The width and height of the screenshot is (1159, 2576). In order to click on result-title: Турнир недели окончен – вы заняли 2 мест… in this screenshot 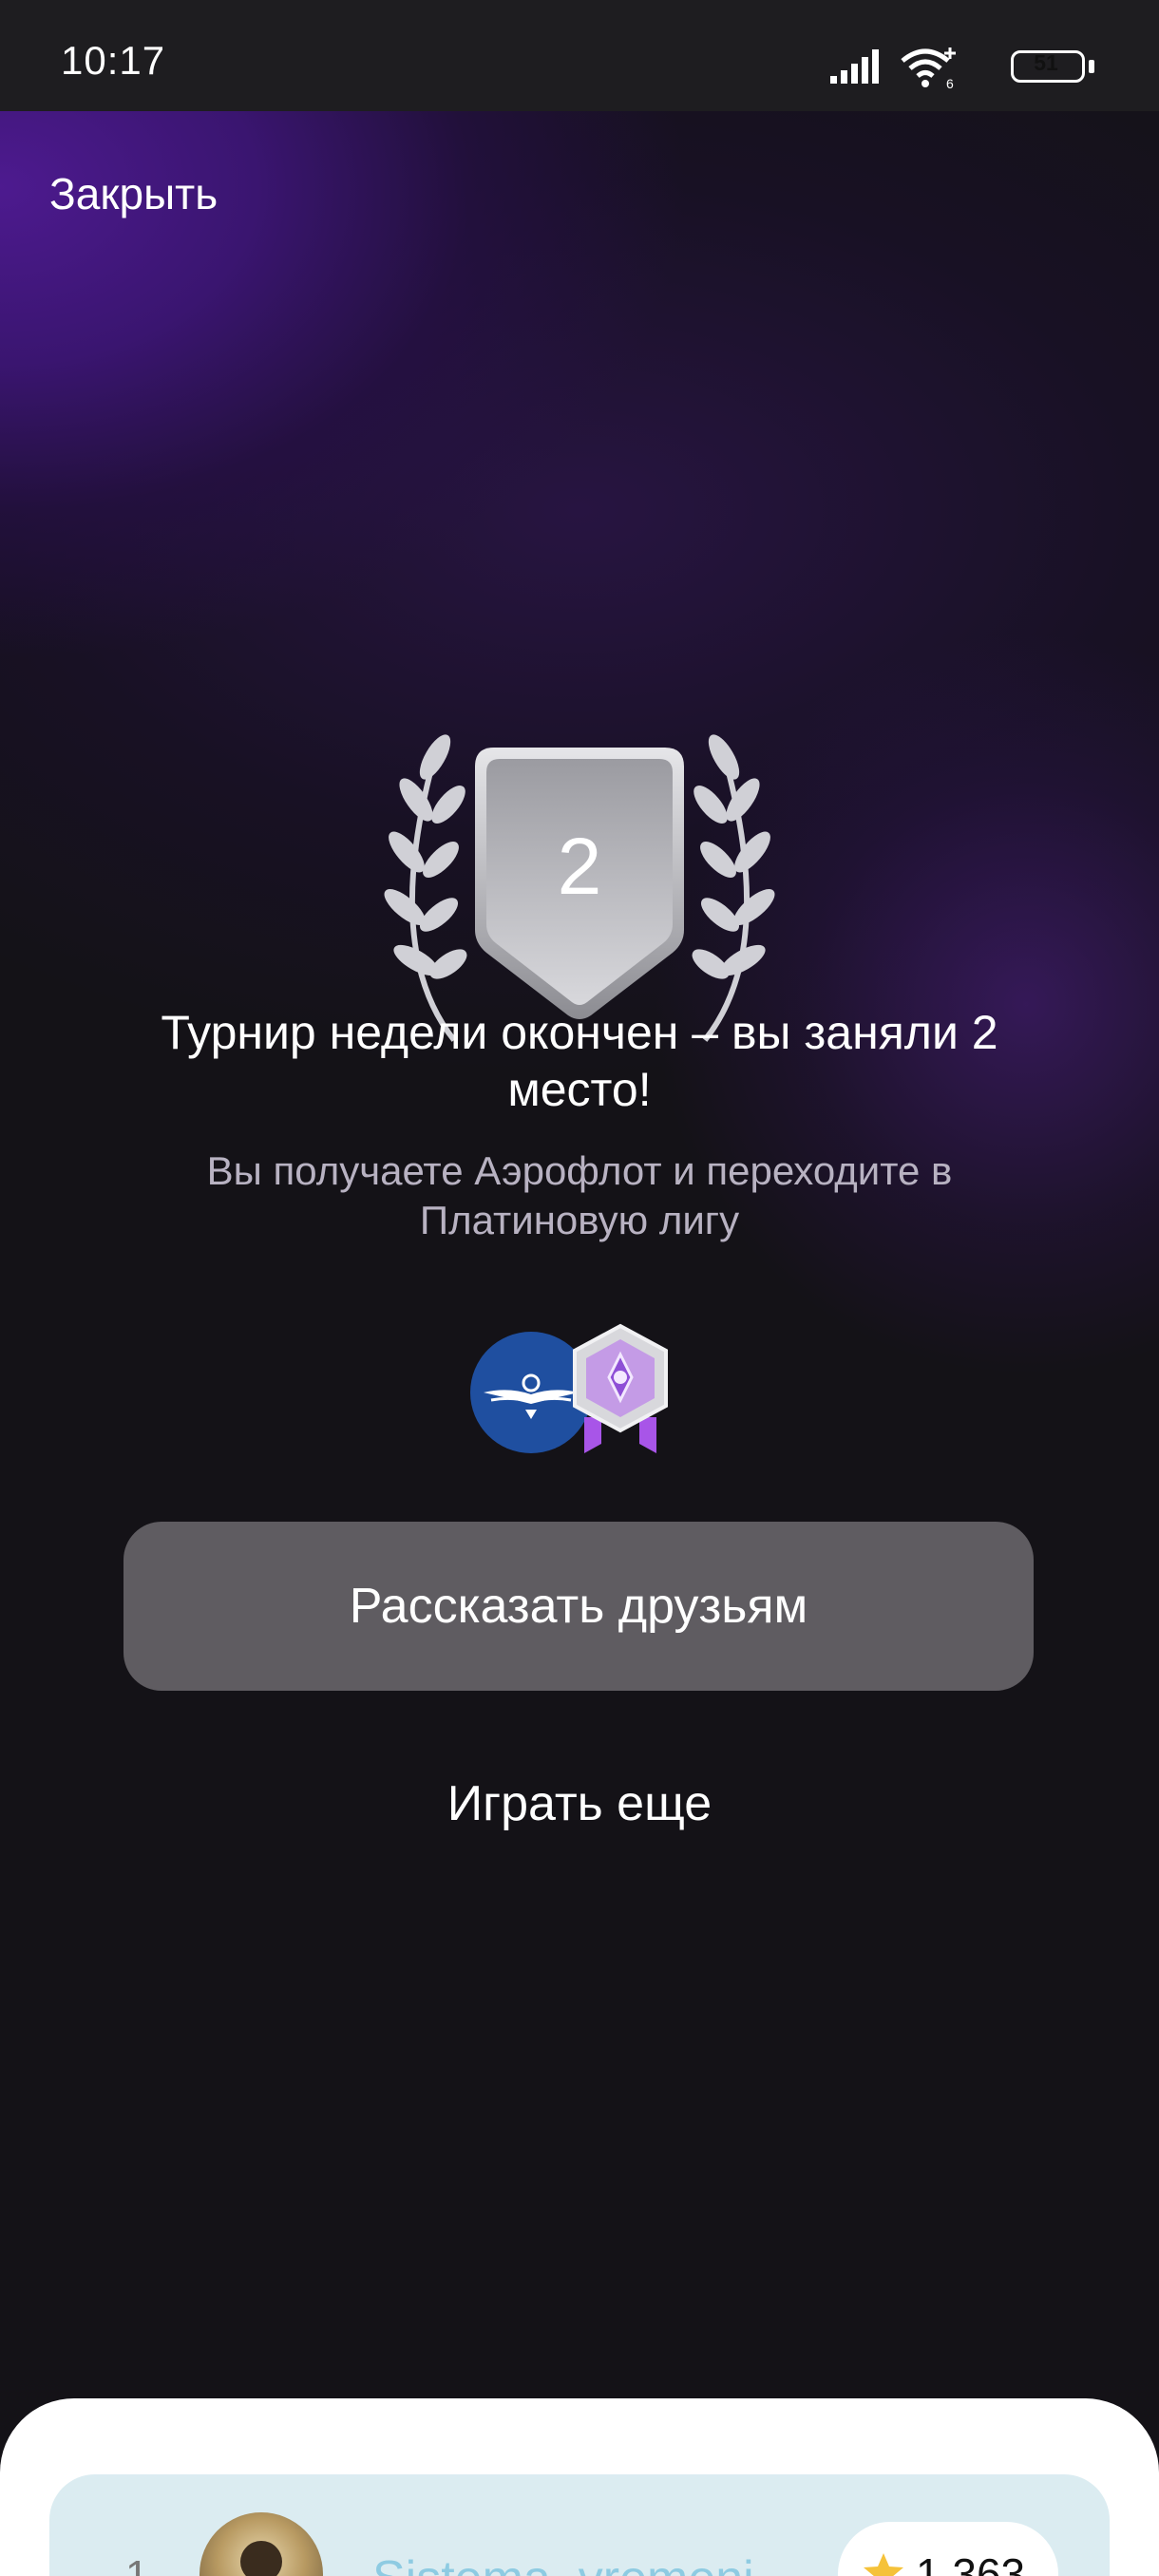, I will do `click(579, 1061)`.